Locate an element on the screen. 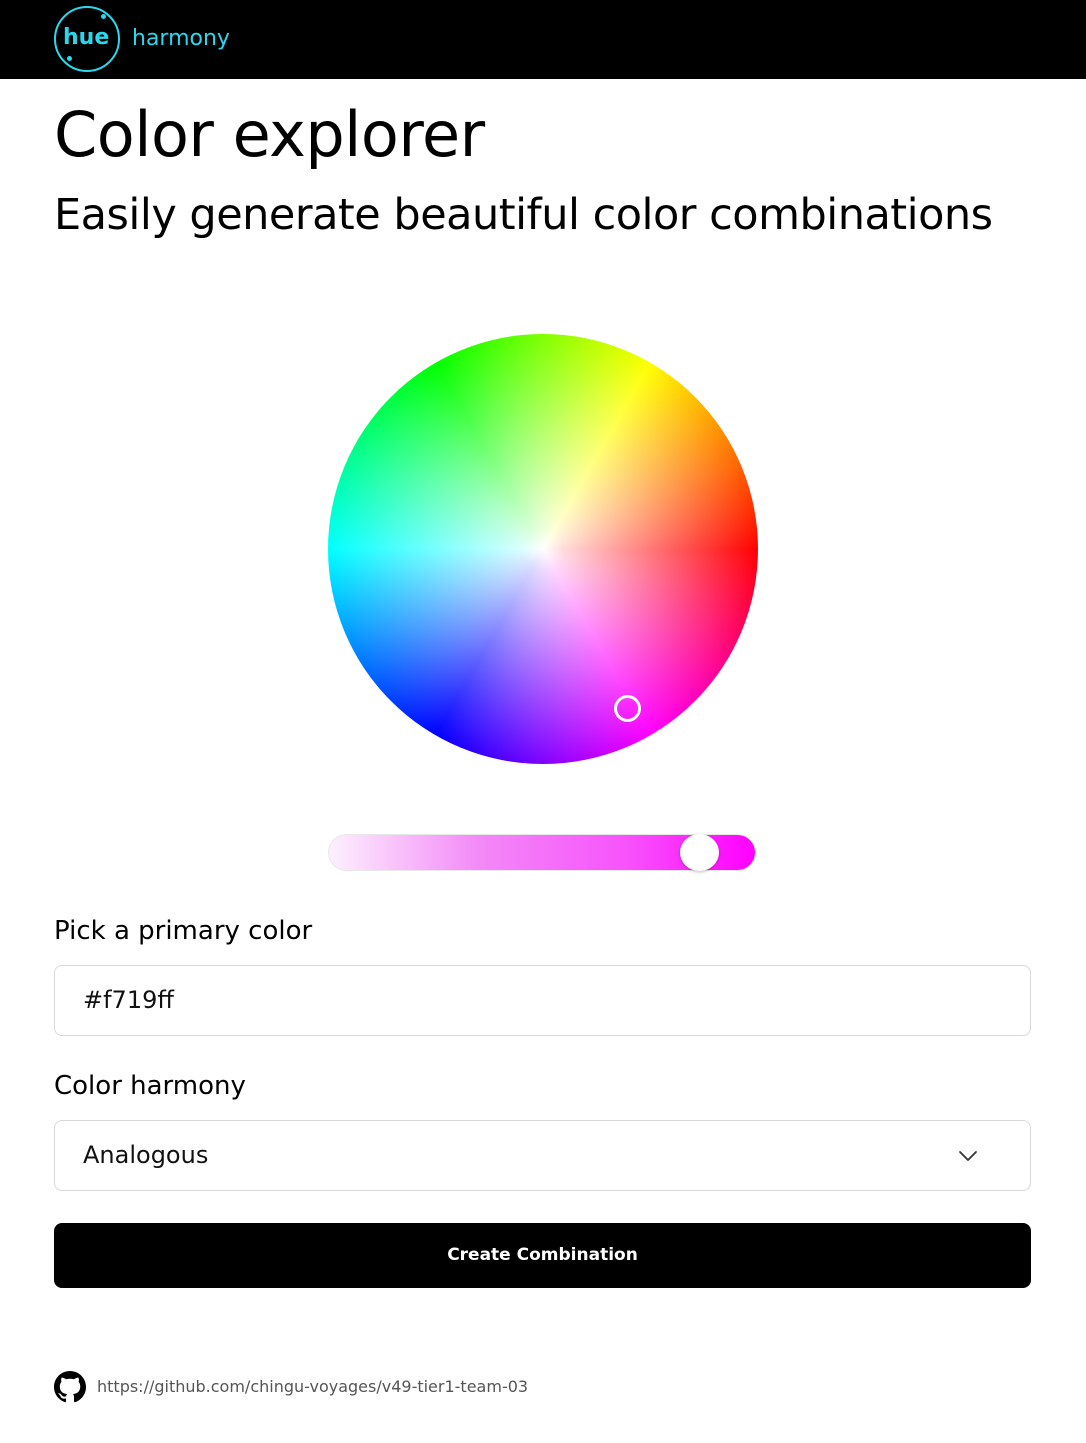 This screenshot has height=1443, width=1086. logo-harmony-text: harmony is located at coordinates (181, 38).